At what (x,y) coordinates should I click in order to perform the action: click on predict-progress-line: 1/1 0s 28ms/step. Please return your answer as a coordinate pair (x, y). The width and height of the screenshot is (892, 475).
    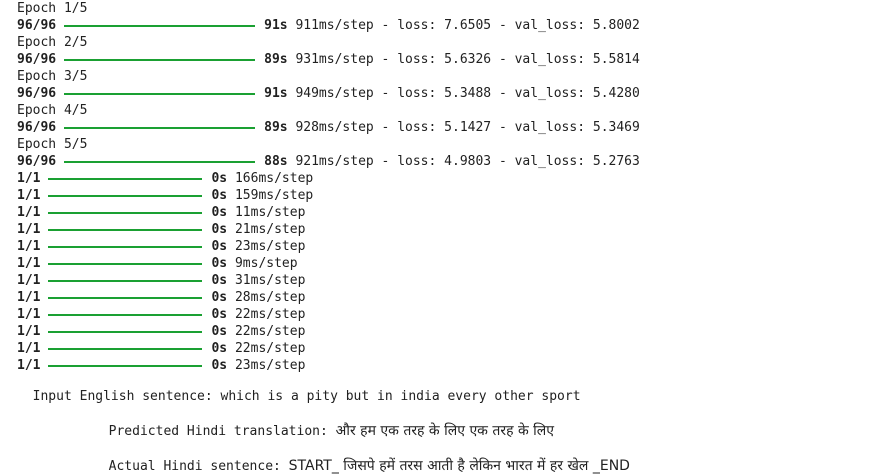
    Looking at the image, I should click on (452, 297).